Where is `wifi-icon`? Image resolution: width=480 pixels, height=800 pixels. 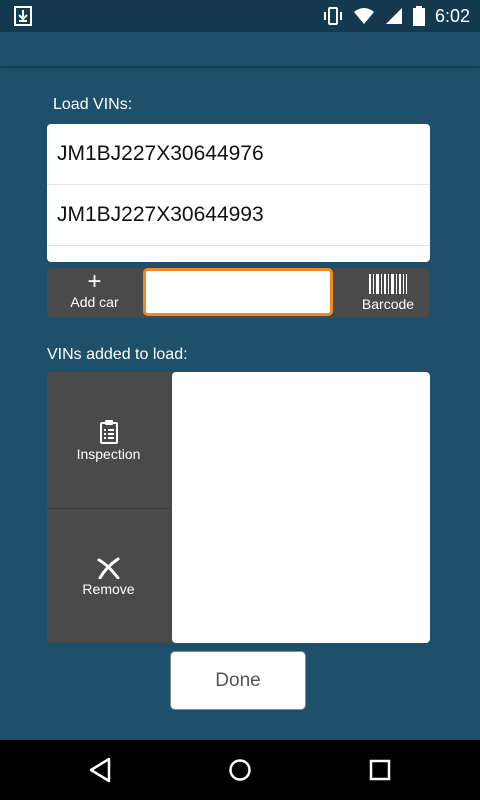
wifi-icon is located at coordinates (363, 16).